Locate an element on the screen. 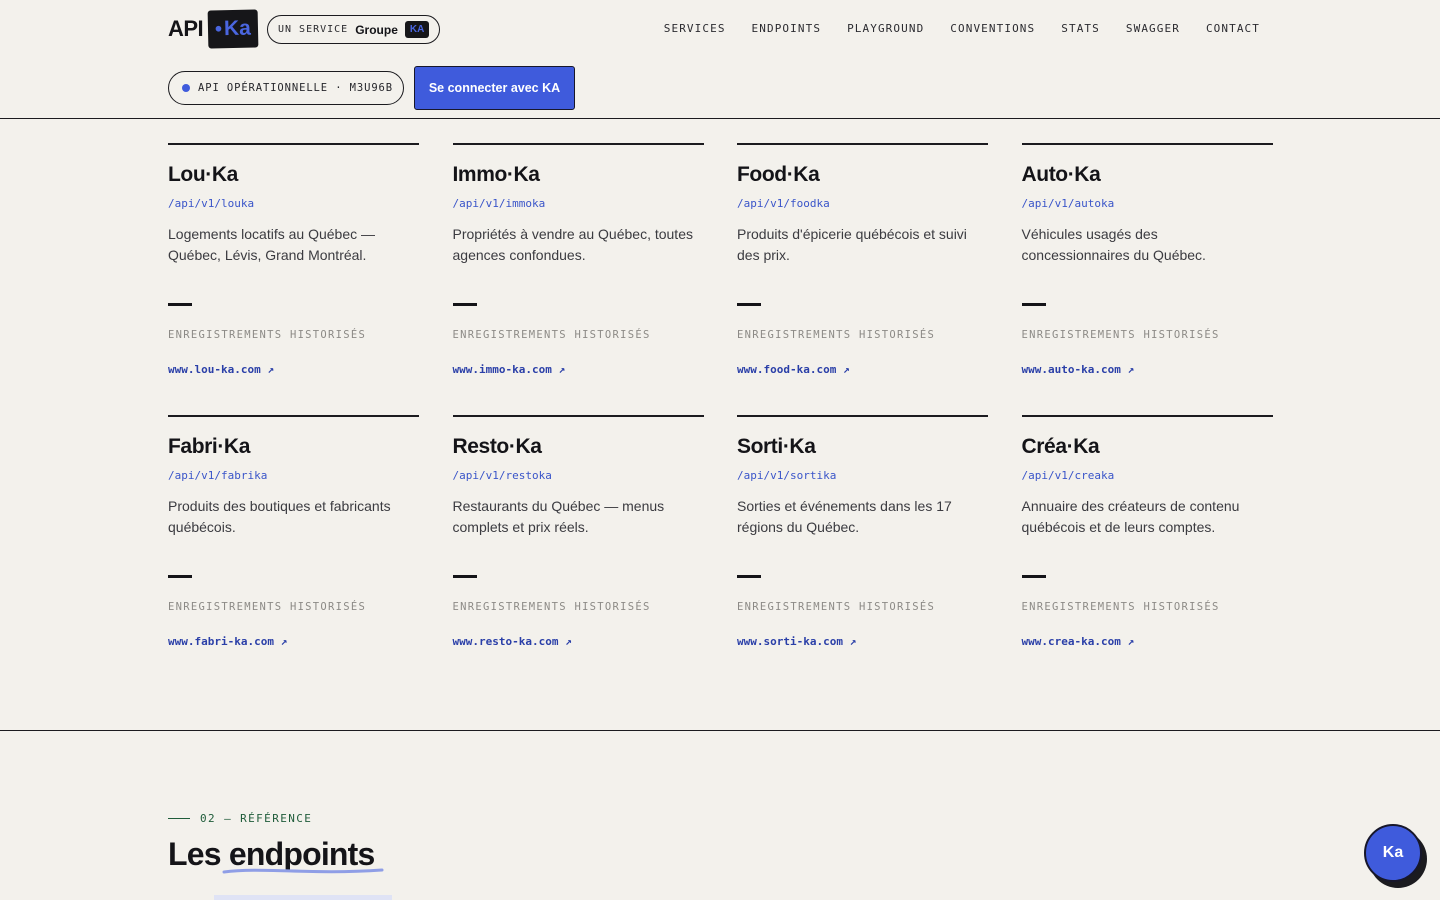 The image size is (1440, 900). service-name: Fabri·Ka is located at coordinates (209, 446).